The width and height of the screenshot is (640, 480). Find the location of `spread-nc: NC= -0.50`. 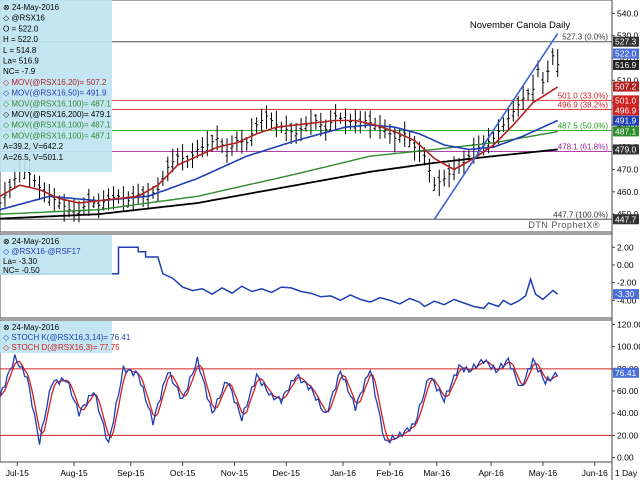

spread-nc: NC= -0.50 is located at coordinates (21, 270).